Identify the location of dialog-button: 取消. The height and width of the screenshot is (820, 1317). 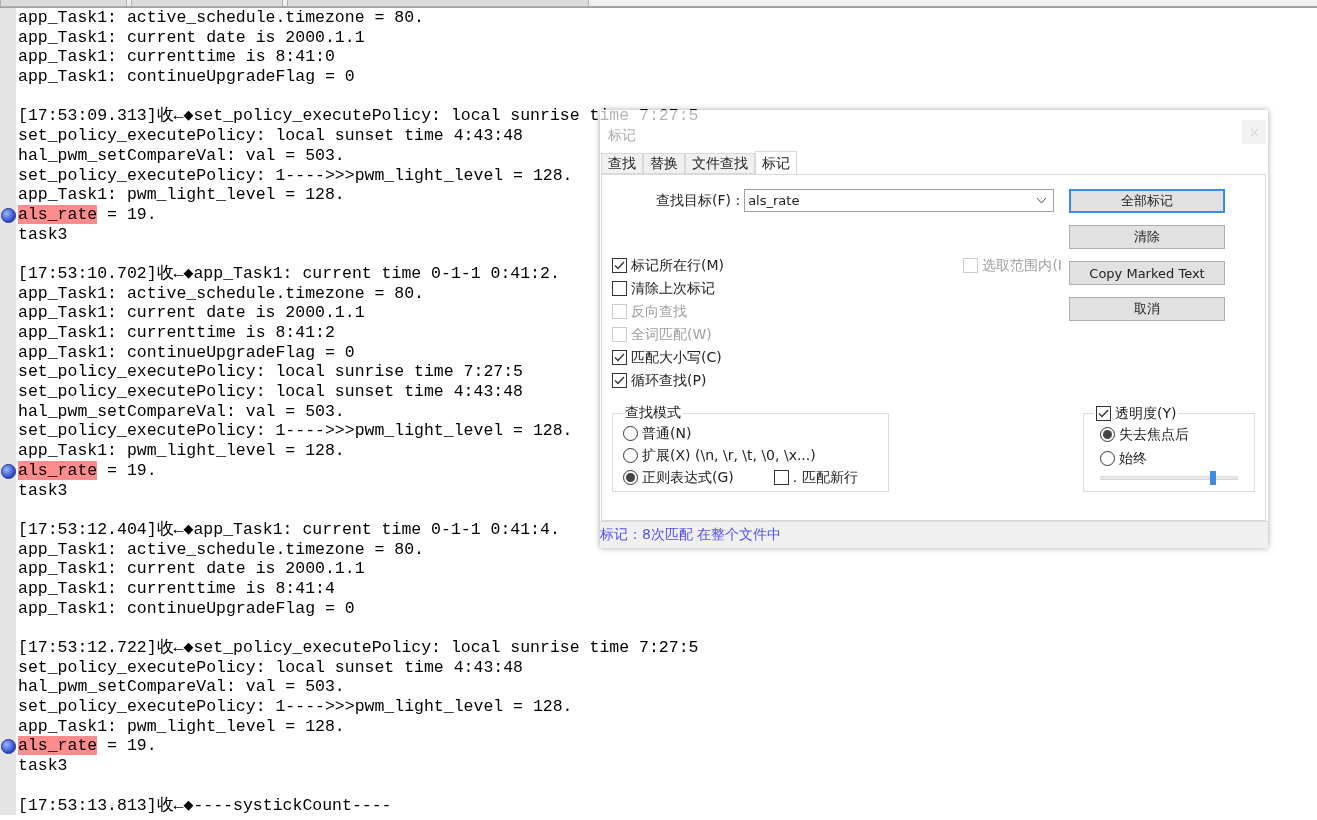
(1147, 309).